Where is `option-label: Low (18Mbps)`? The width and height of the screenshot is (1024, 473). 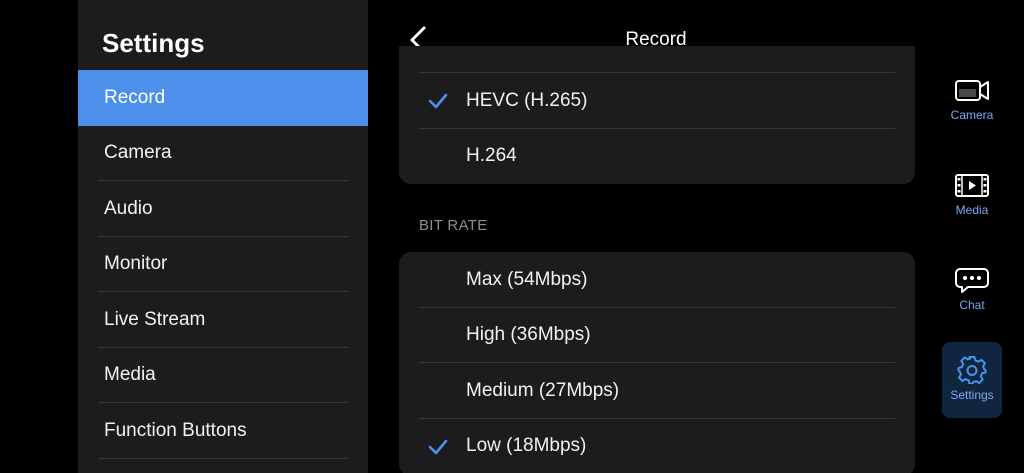
option-label: Low (18Mbps) is located at coordinates (526, 446).